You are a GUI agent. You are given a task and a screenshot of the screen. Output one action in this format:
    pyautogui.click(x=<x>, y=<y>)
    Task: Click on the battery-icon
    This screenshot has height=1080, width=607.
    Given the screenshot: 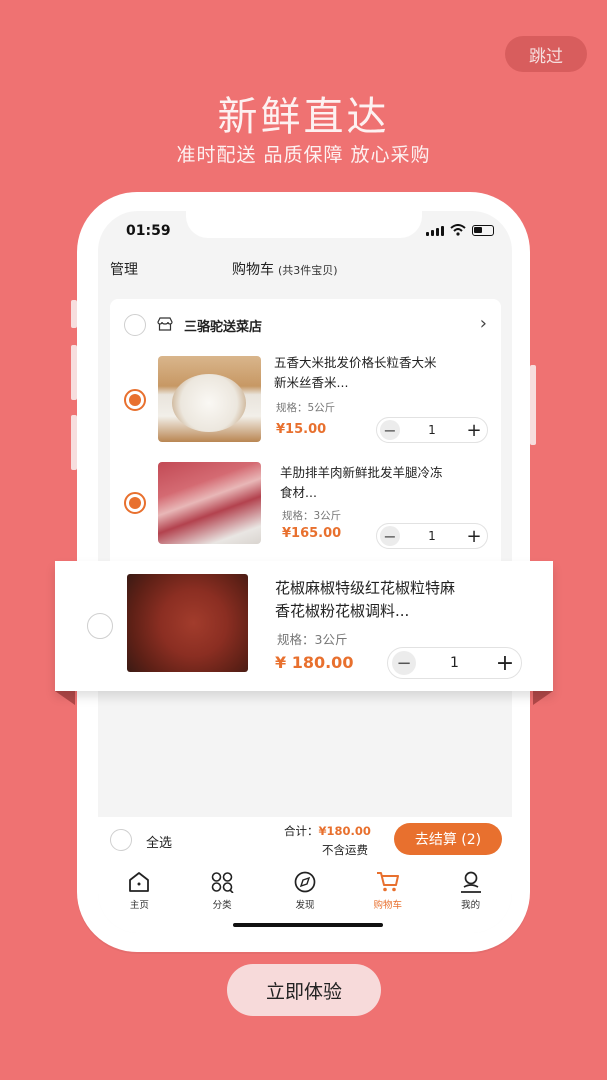 What is the action you would take?
    pyautogui.click(x=483, y=230)
    